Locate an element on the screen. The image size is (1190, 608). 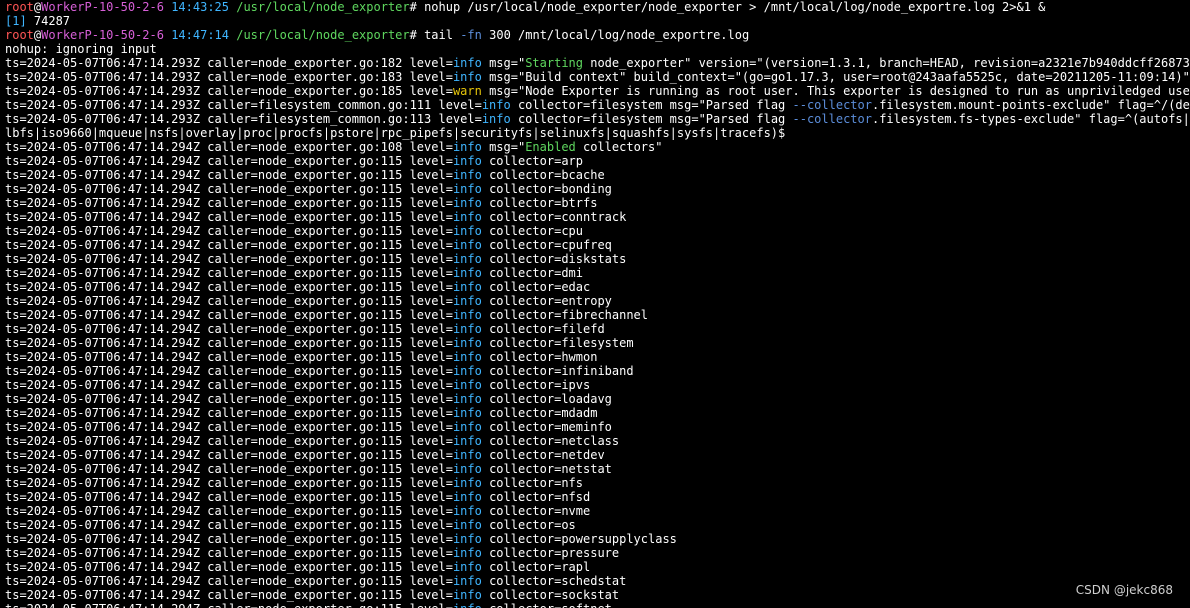
terminal-text-segment: collector=filesystem is located at coordinates (557, 343).